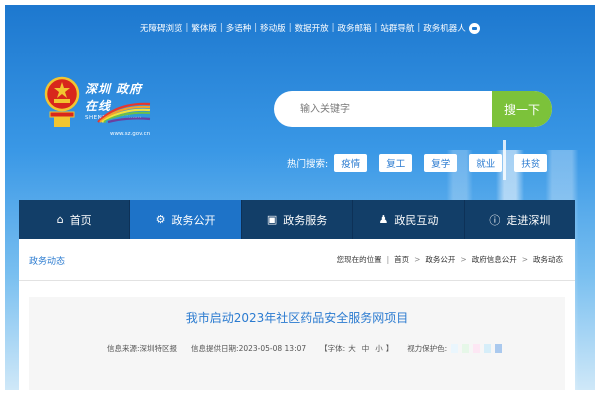 The width and height of the screenshot is (600, 400). Describe the element at coordinates (158, 348) in the screenshot. I see `source-value: 深圳特区报` at that location.